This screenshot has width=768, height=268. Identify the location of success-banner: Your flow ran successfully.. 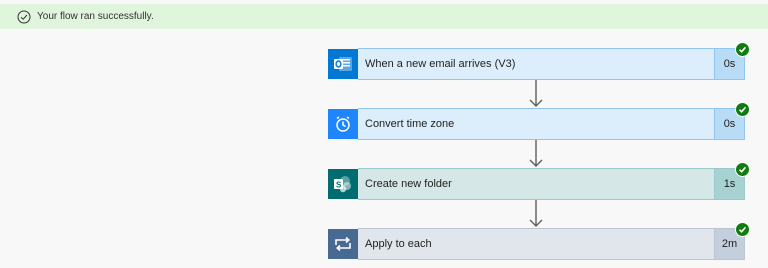
(384, 16).